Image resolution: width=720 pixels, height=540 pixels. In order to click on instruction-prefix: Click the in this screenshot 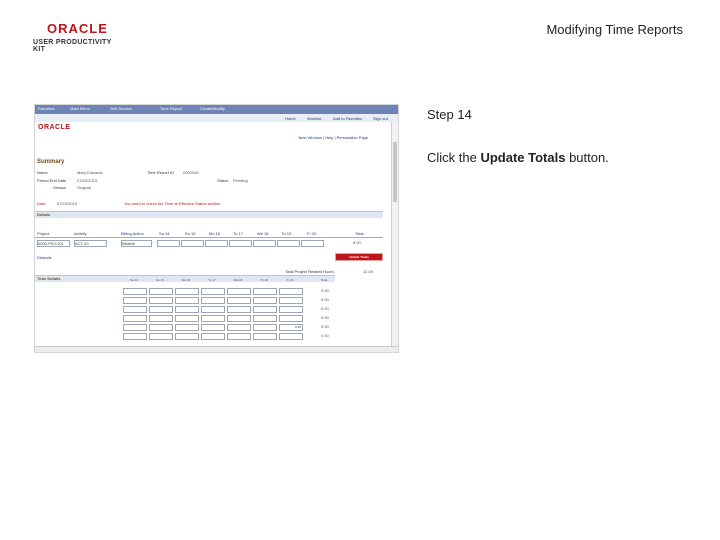, I will do `click(454, 157)`.